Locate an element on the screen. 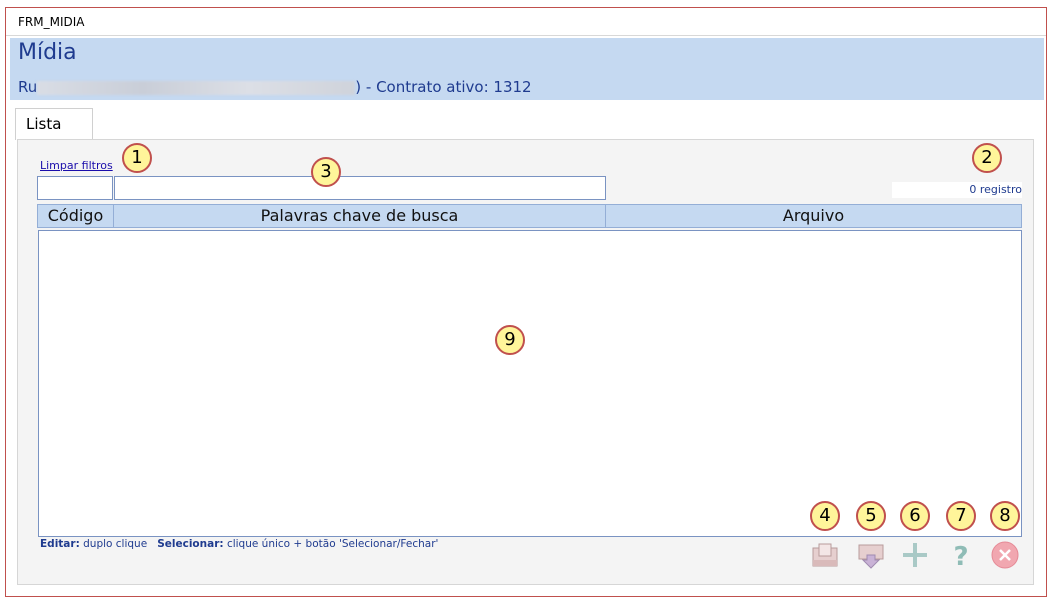  hint-select-label: Selecionar: is located at coordinates (190, 544).